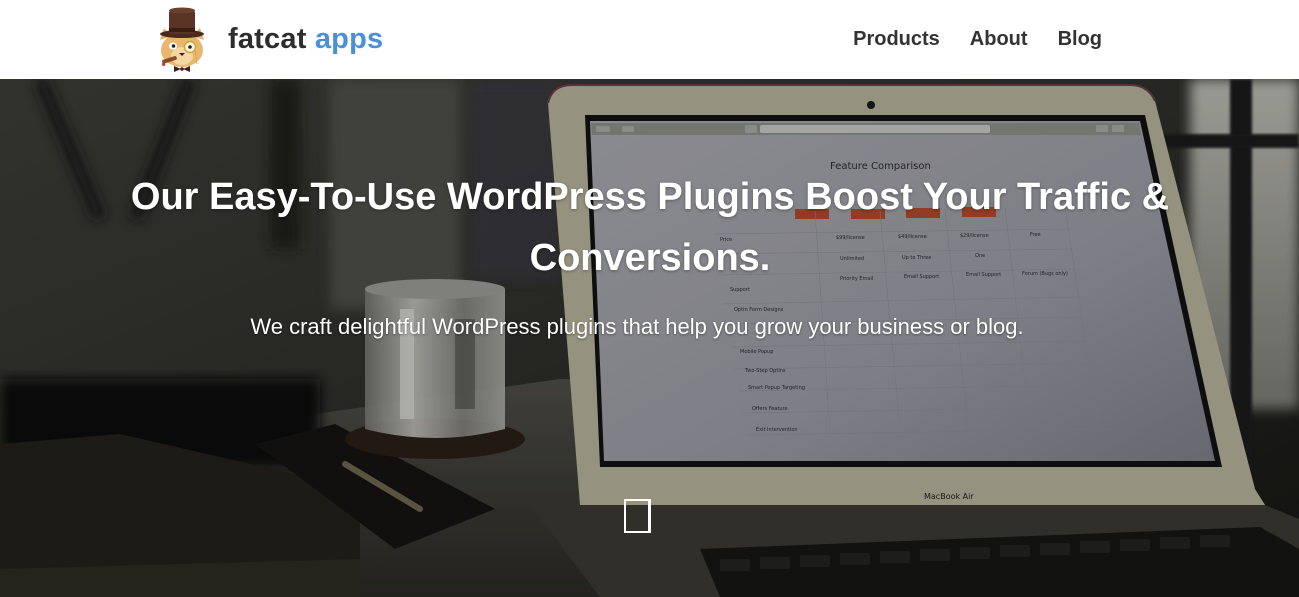 The image size is (1299, 597). Describe the element at coordinates (637, 516) in the screenshot. I see `scroll-down-icon` at that location.